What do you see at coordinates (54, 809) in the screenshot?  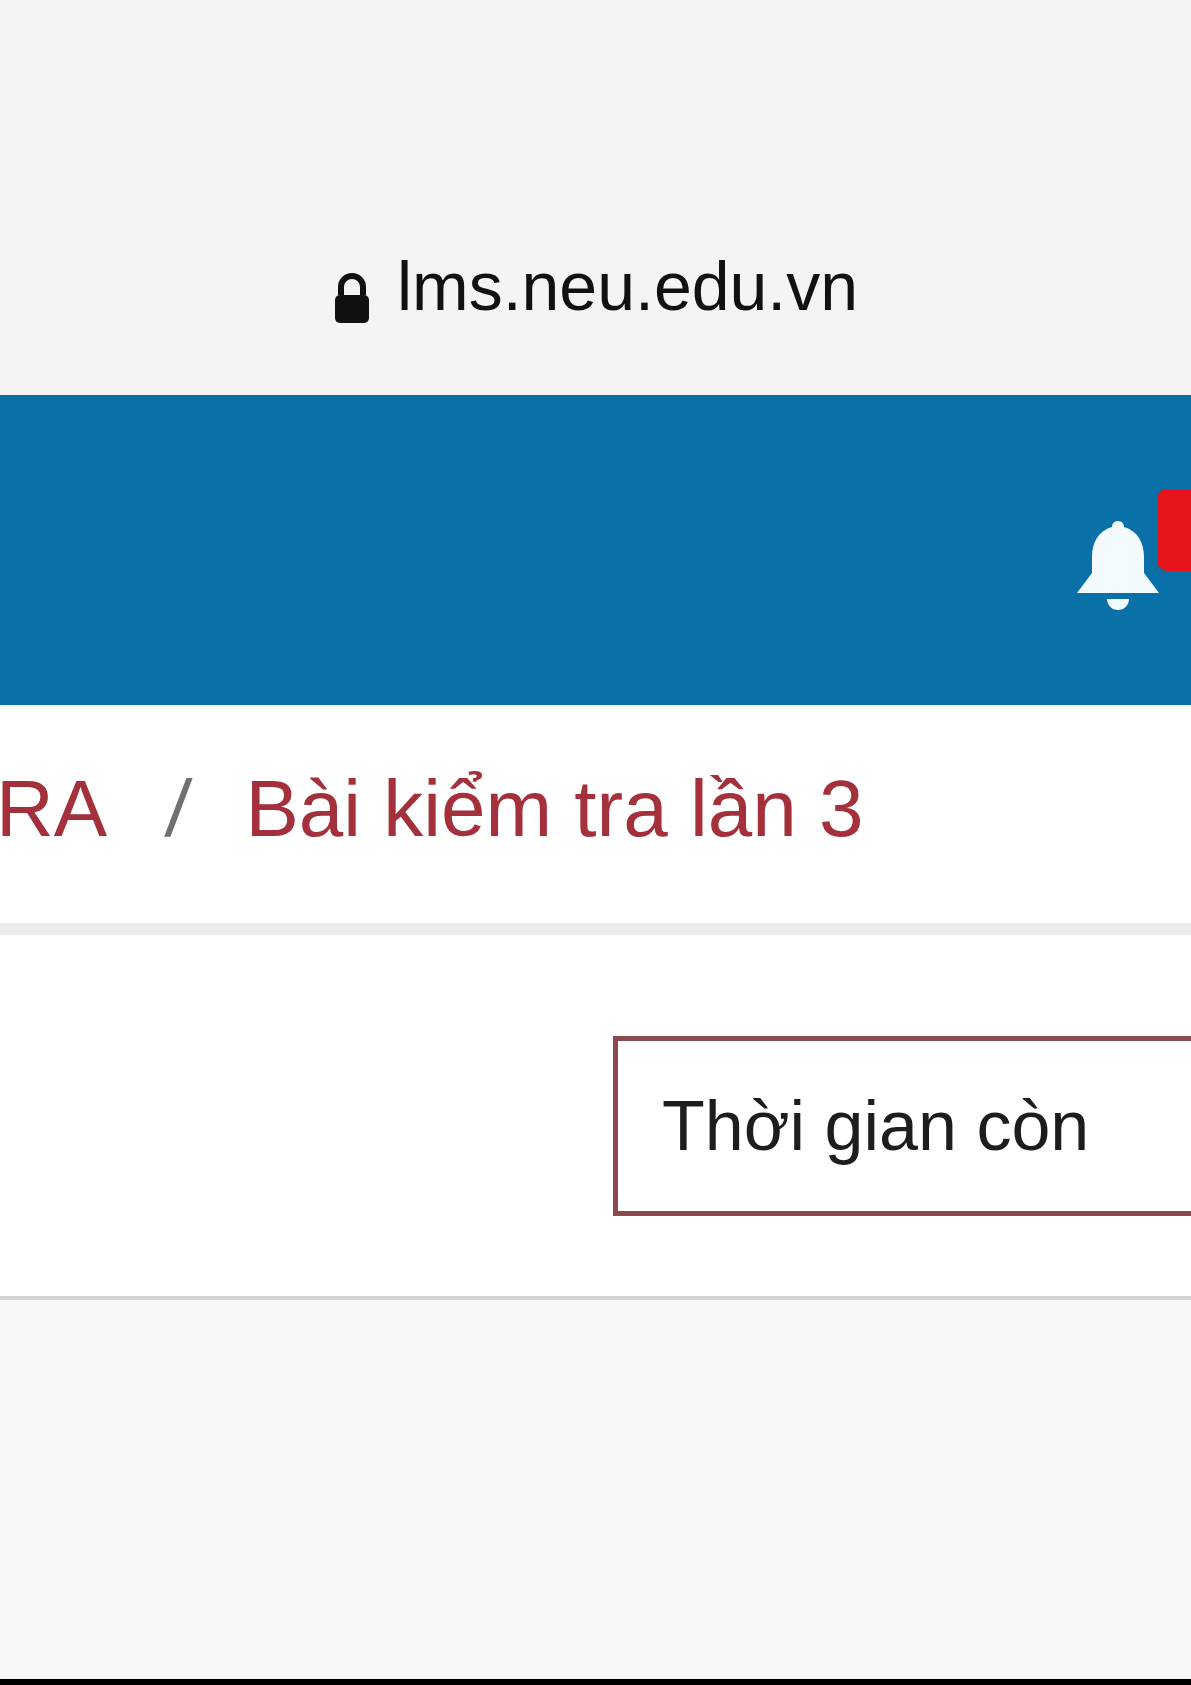 I see `breadcrumb-link: RA` at bounding box center [54, 809].